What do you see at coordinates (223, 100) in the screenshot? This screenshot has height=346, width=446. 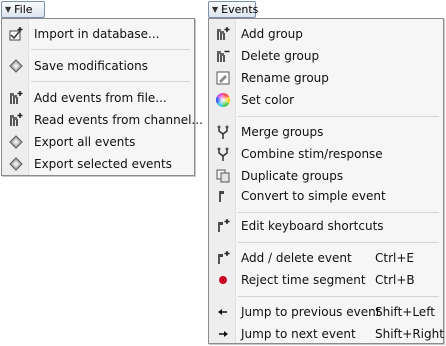 I see `color-wheel-icon` at bounding box center [223, 100].